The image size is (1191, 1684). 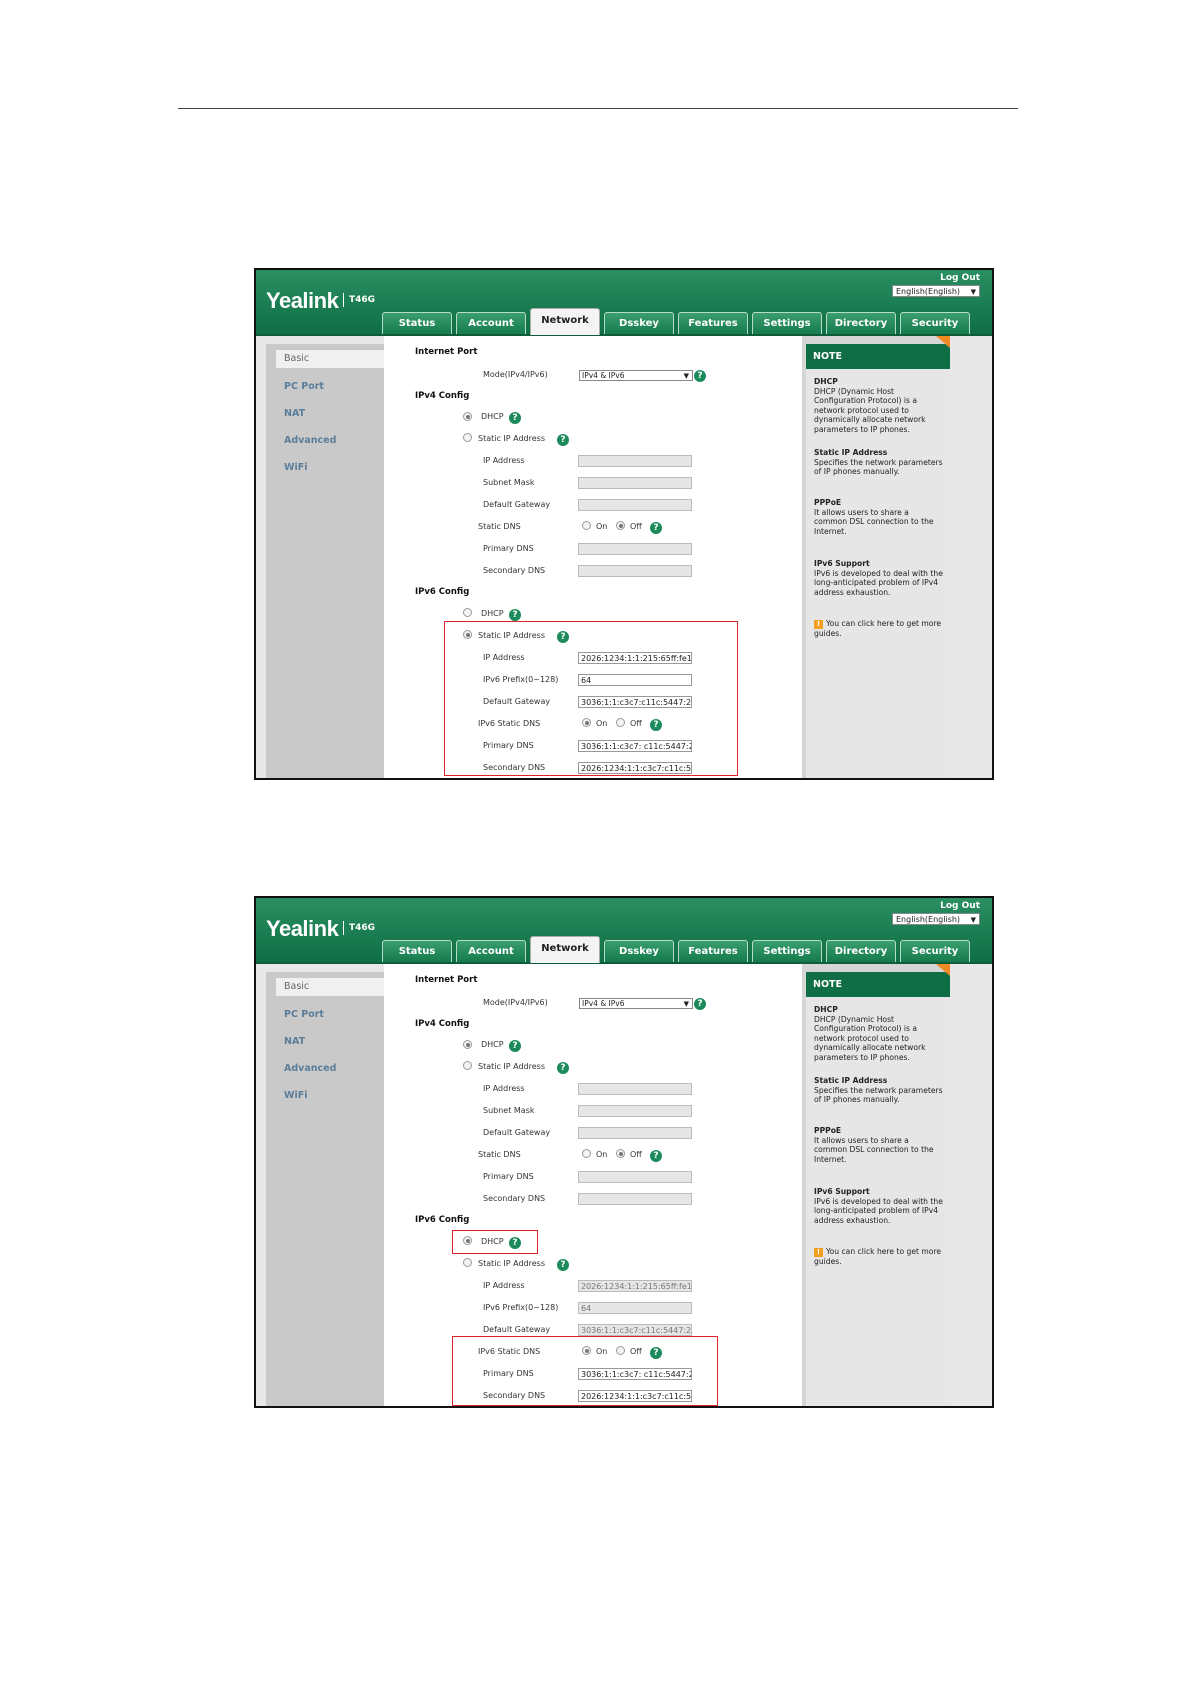 What do you see at coordinates (826, 381) in the screenshot?
I see `note-dhcp-title: DHCP` at bounding box center [826, 381].